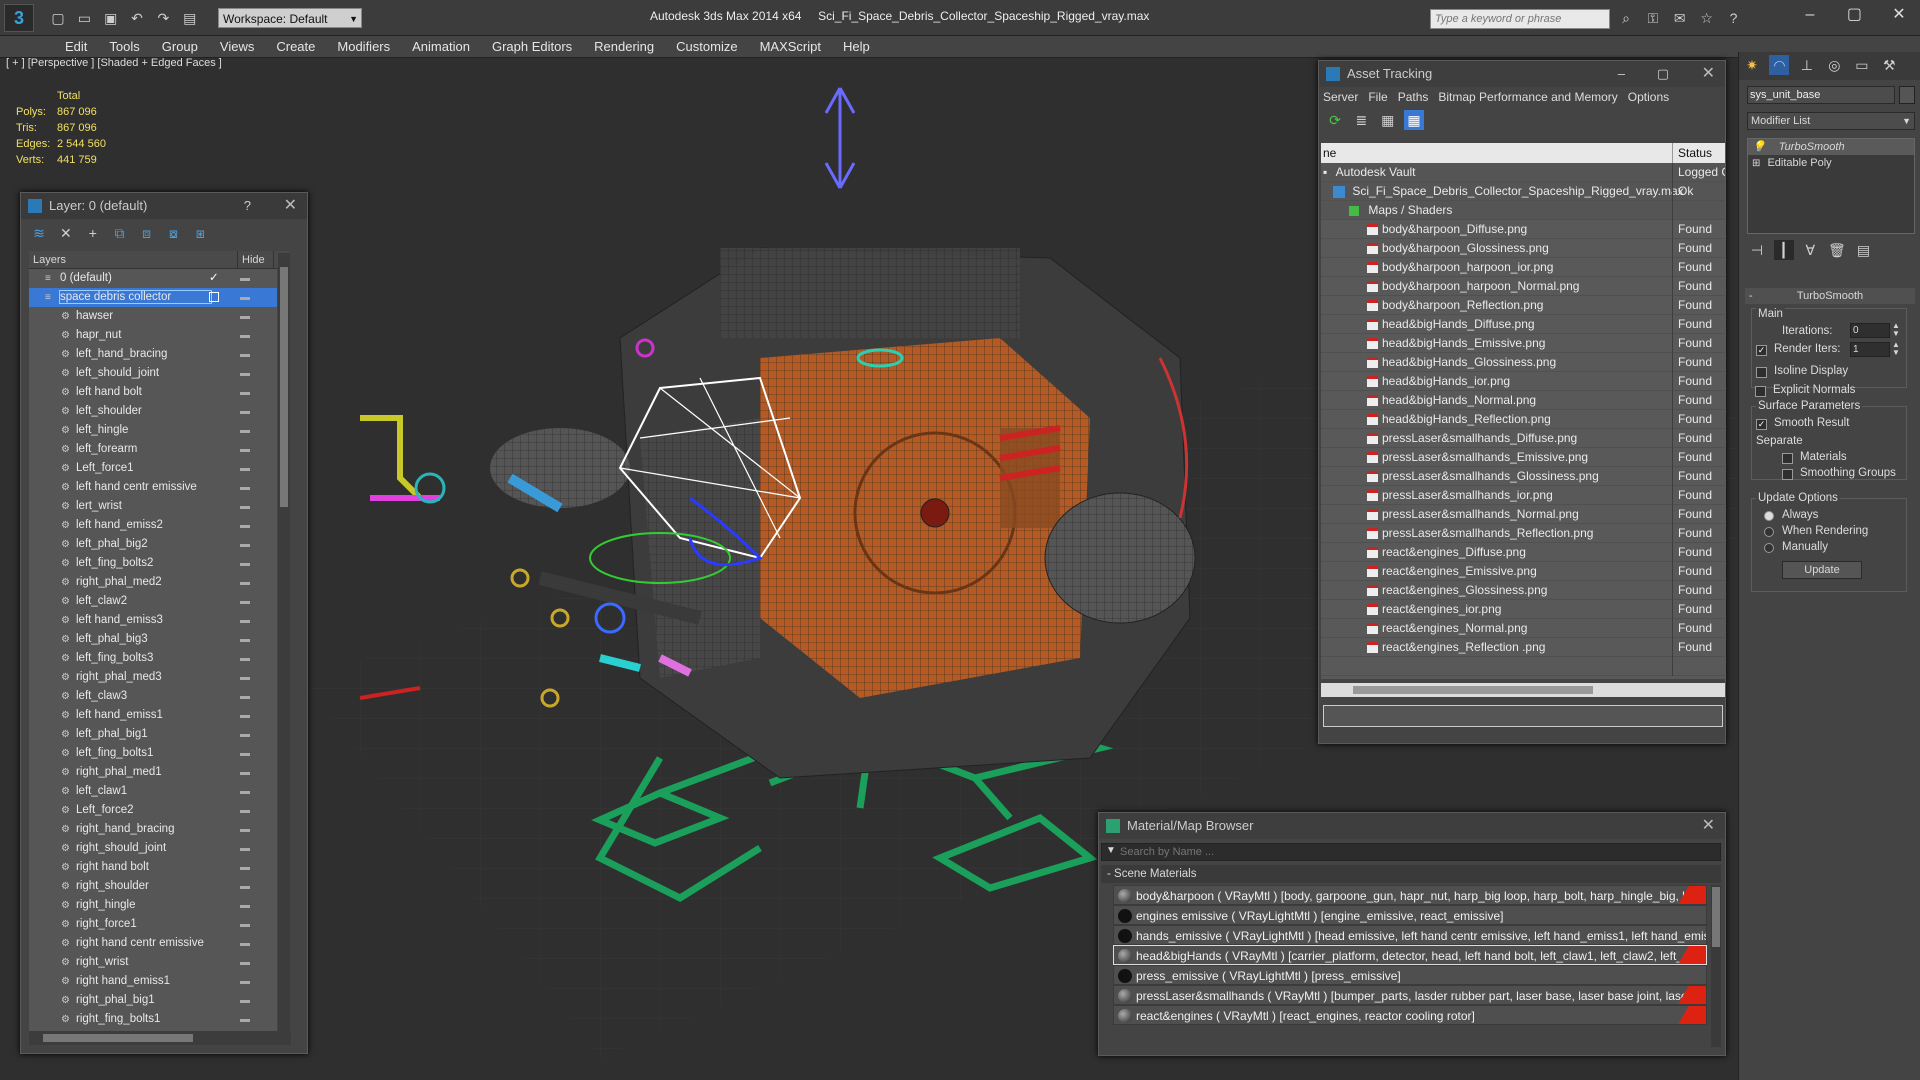 This screenshot has height=1080, width=1920. I want to click on undo-icon: ↶, so click(137, 18).